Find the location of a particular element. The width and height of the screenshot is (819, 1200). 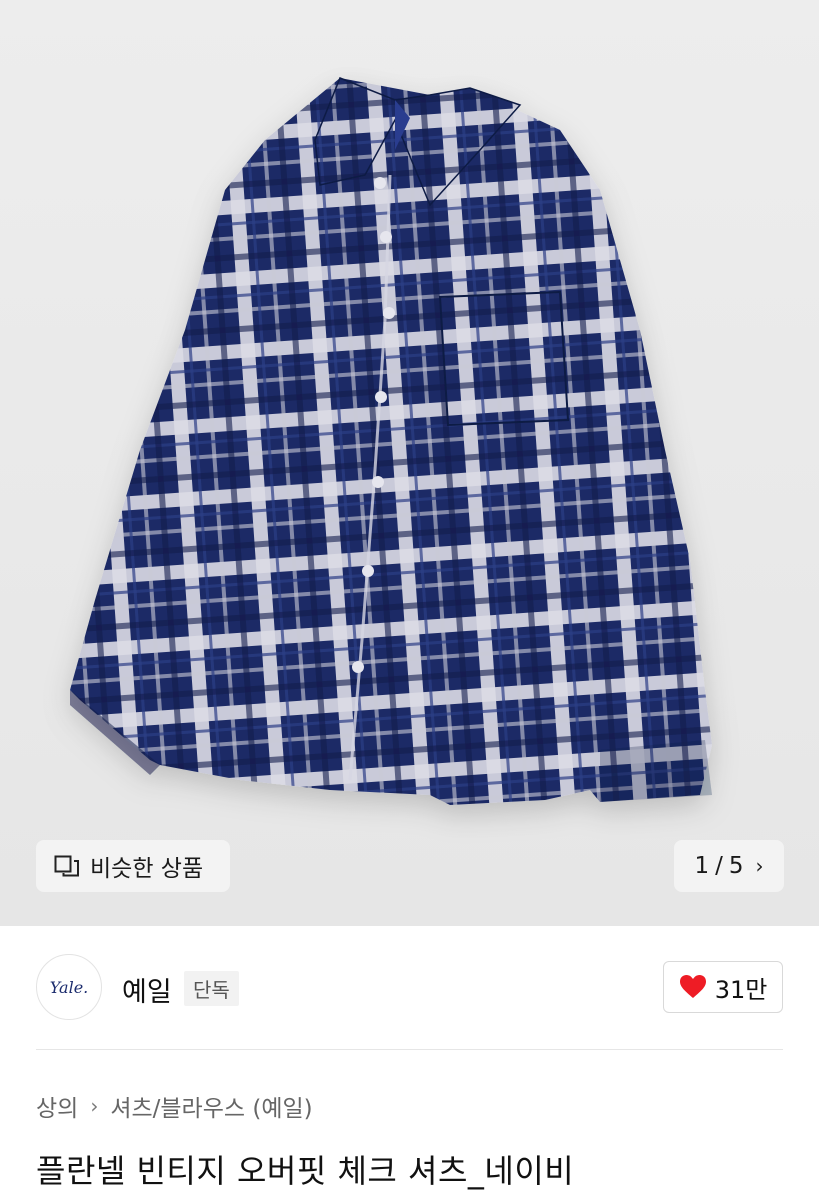

like-button: 31만 is located at coordinates (723, 987).